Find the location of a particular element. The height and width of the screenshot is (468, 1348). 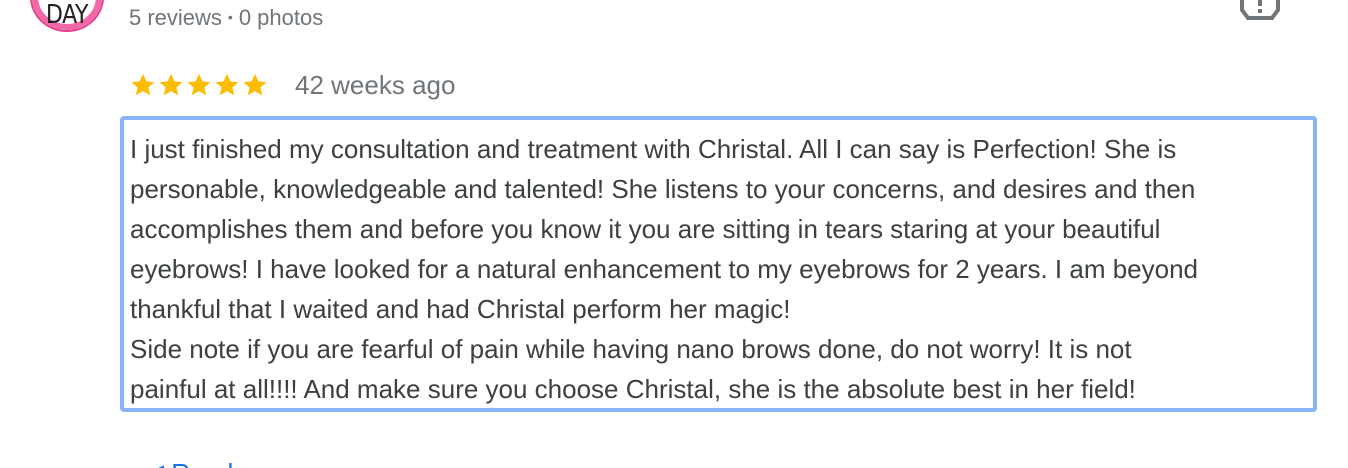

reviewer-reviews-count: 5 reviews is located at coordinates (175, 17).